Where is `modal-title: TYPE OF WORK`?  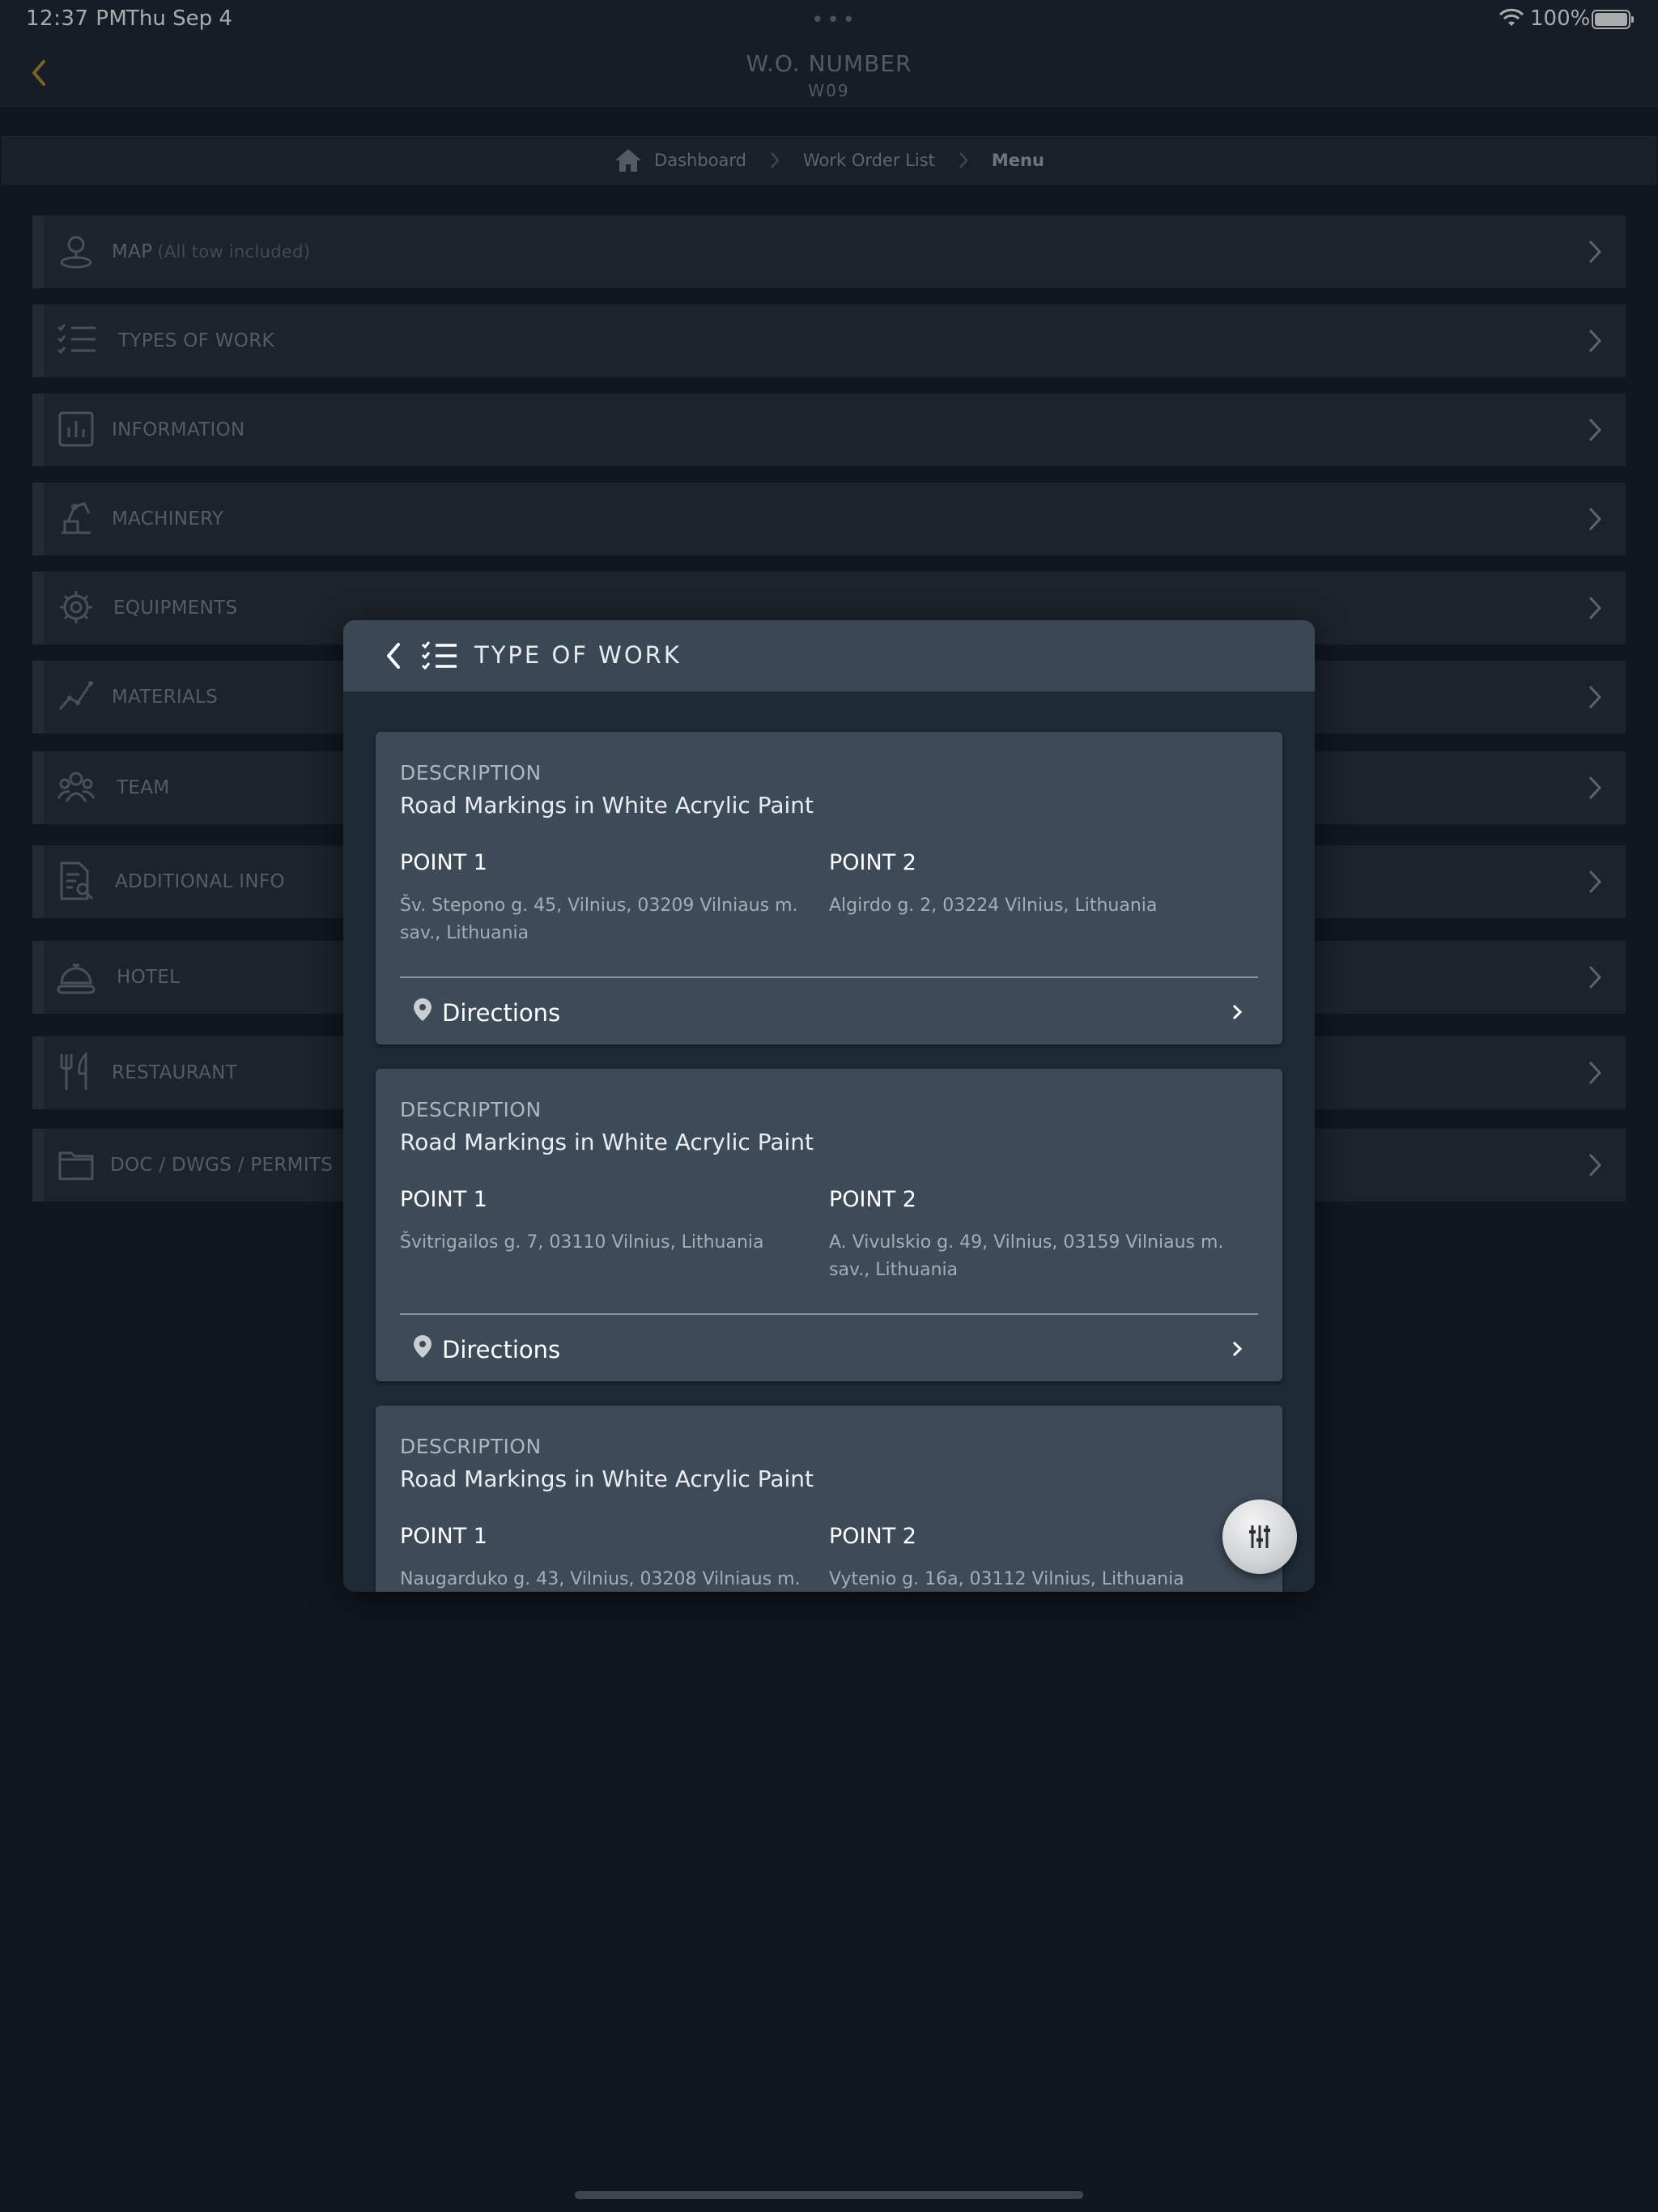 modal-title: TYPE OF WORK is located at coordinates (578, 655).